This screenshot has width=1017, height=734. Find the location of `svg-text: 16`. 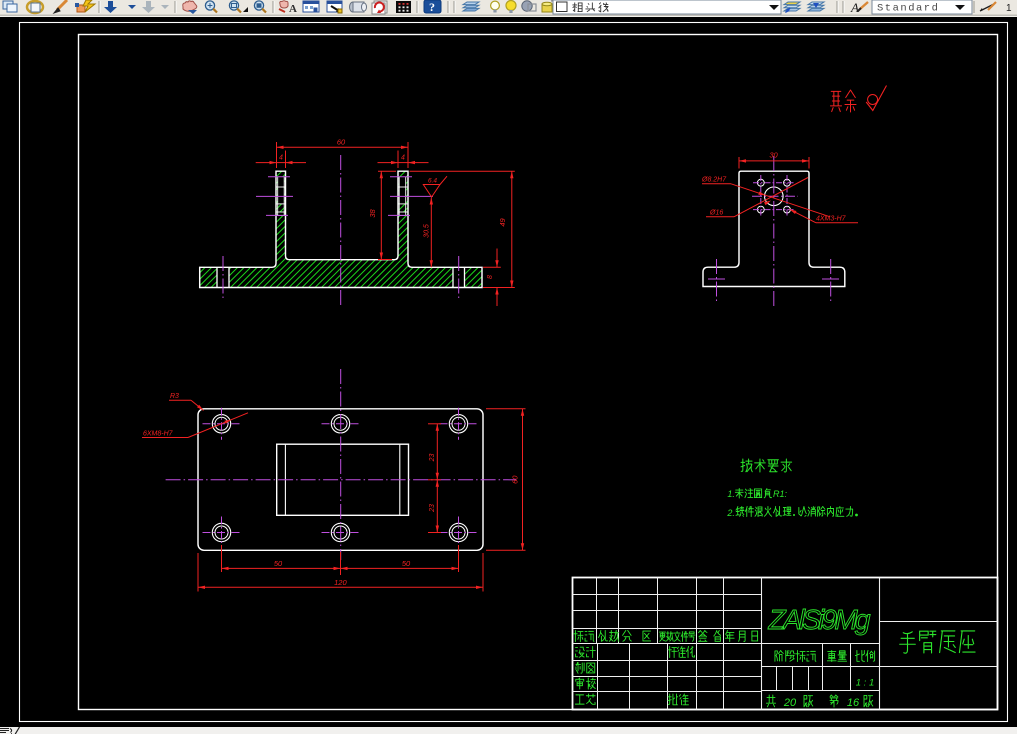

svg-text: 16 is located at coordinates (853, 703).